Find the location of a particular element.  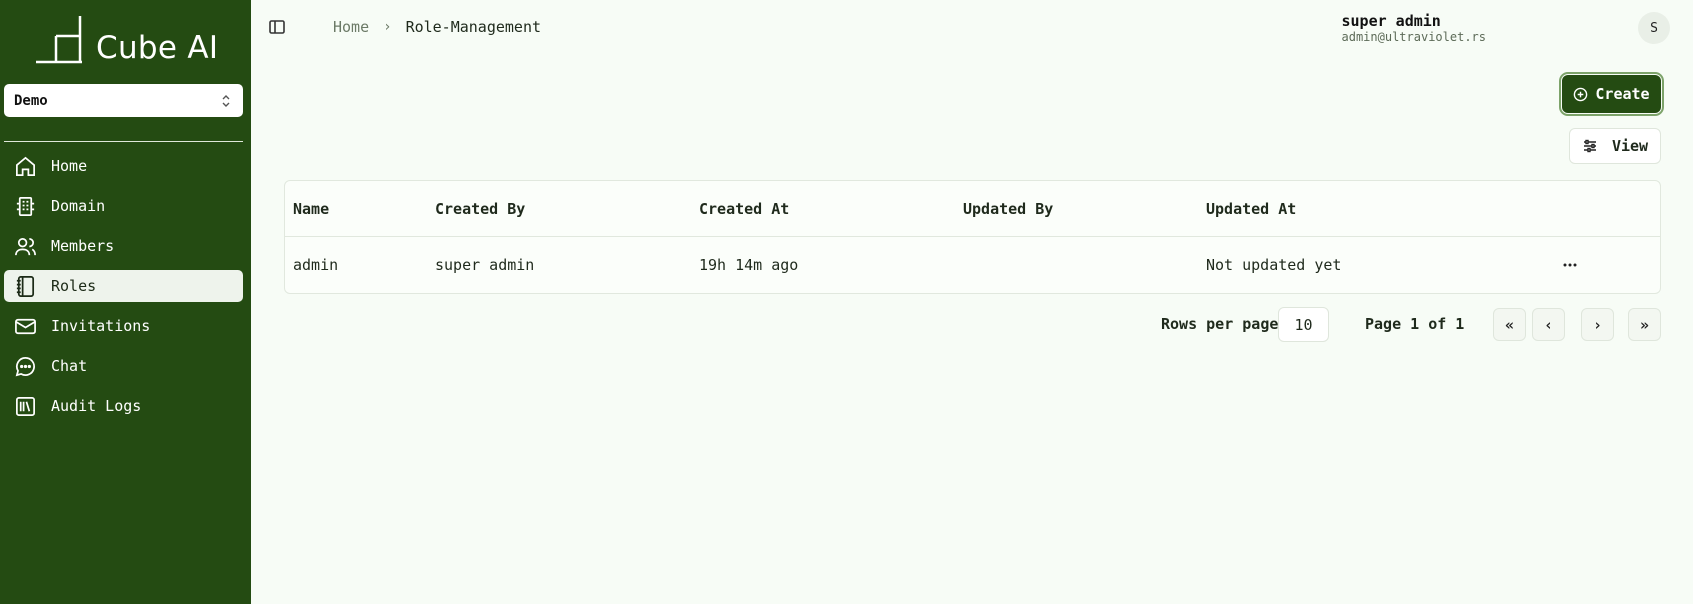

logo-text: Cube AI is located at coordinates (157, 48).